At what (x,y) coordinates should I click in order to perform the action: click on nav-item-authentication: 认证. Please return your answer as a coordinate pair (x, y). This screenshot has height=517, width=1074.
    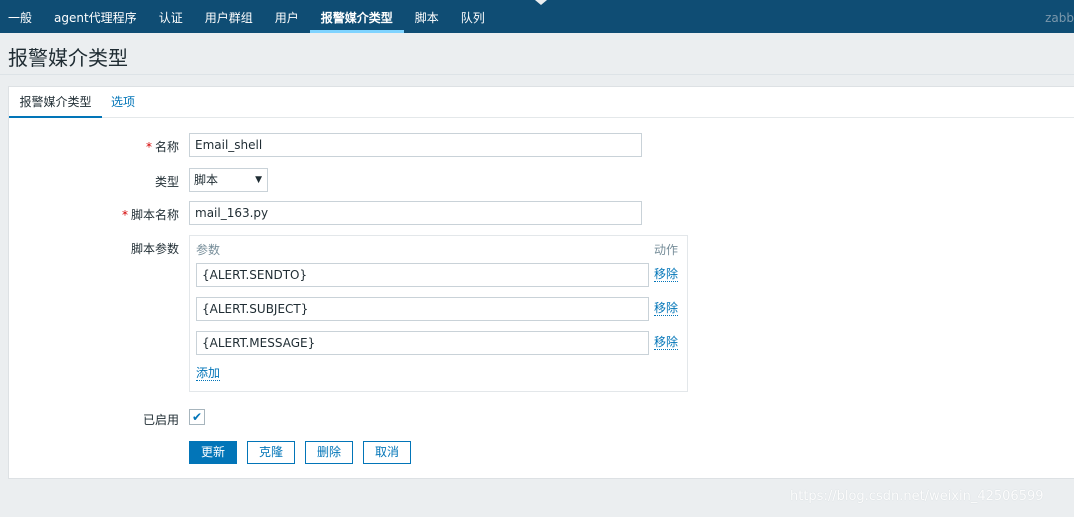
    Looking at the image, I should click on (171, 16).